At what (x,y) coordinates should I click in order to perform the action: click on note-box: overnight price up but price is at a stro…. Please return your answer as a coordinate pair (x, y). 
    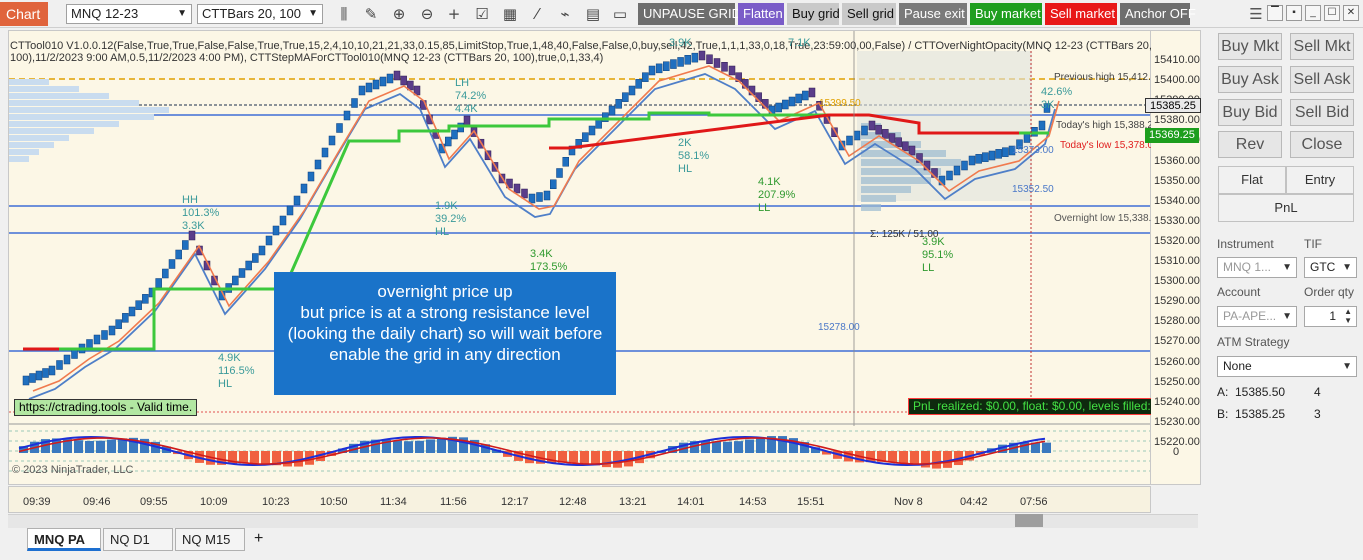
    Looking at the image, I should click on (445, 333).